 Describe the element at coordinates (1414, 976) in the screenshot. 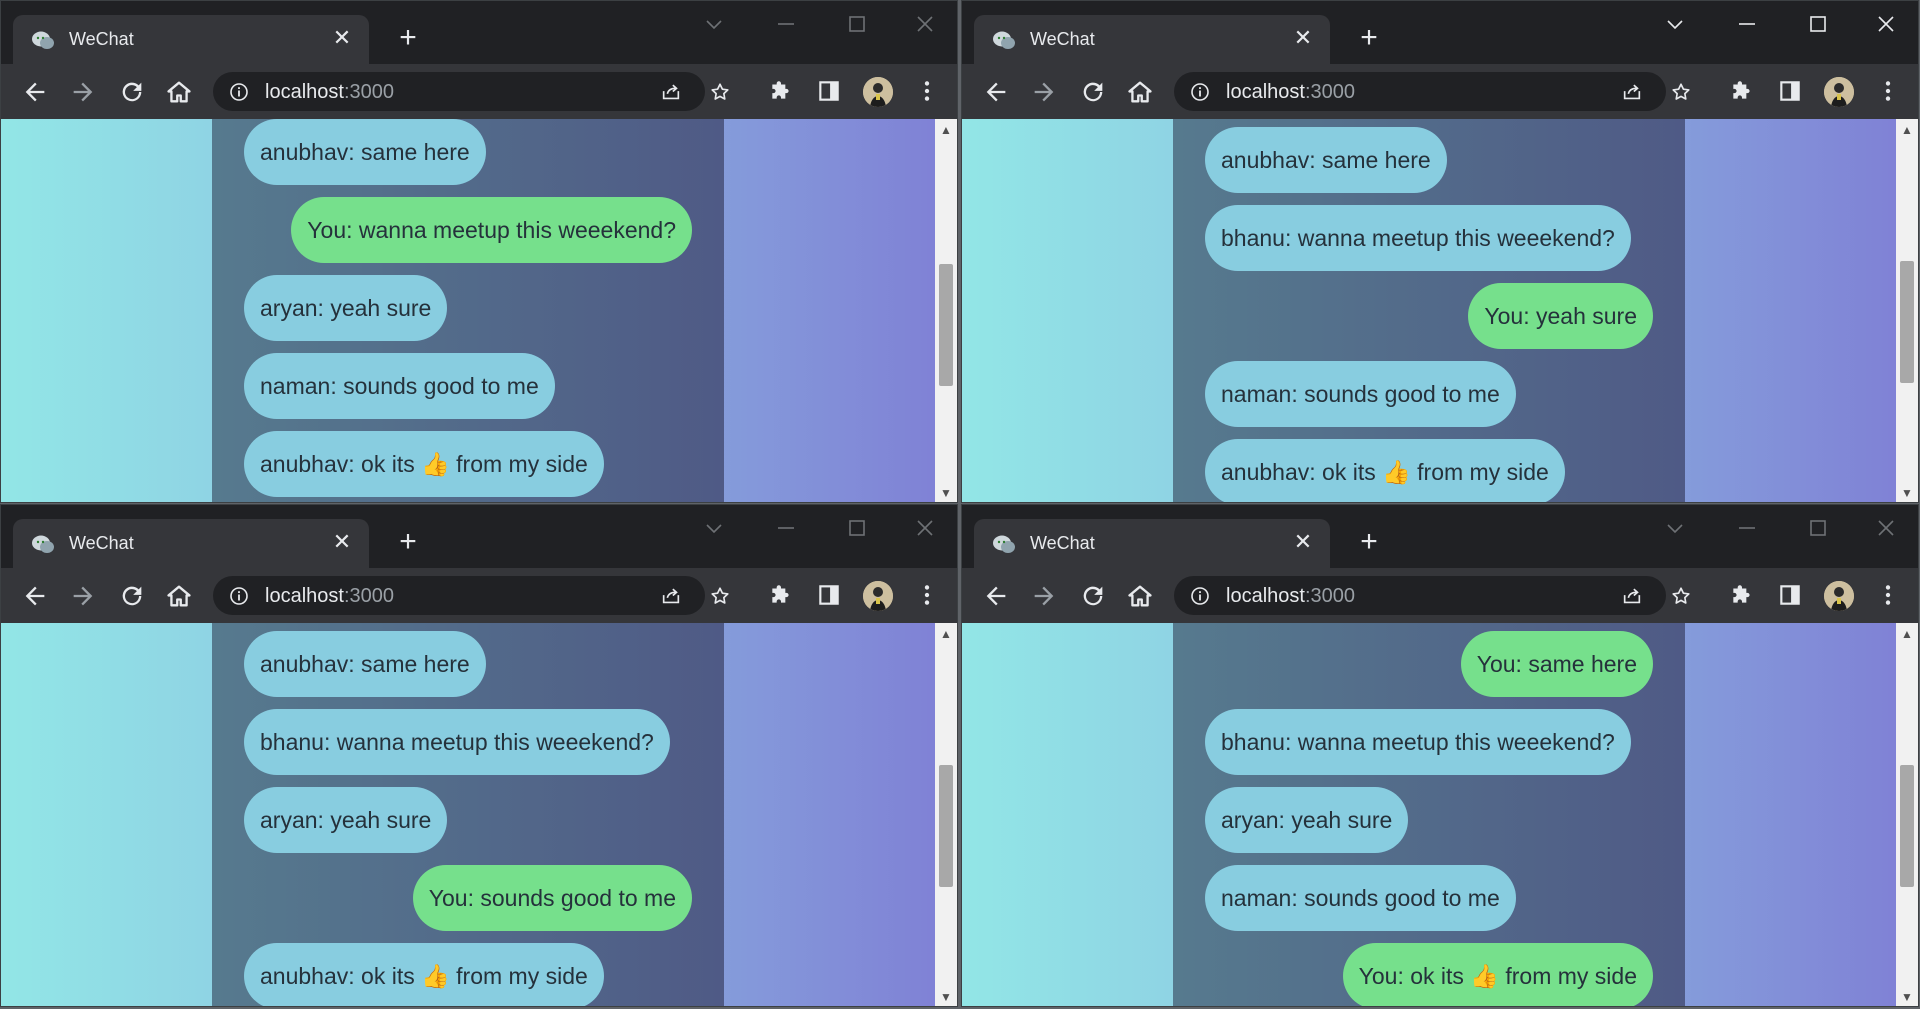

I see `message-text-before: You: ok its` at that location.